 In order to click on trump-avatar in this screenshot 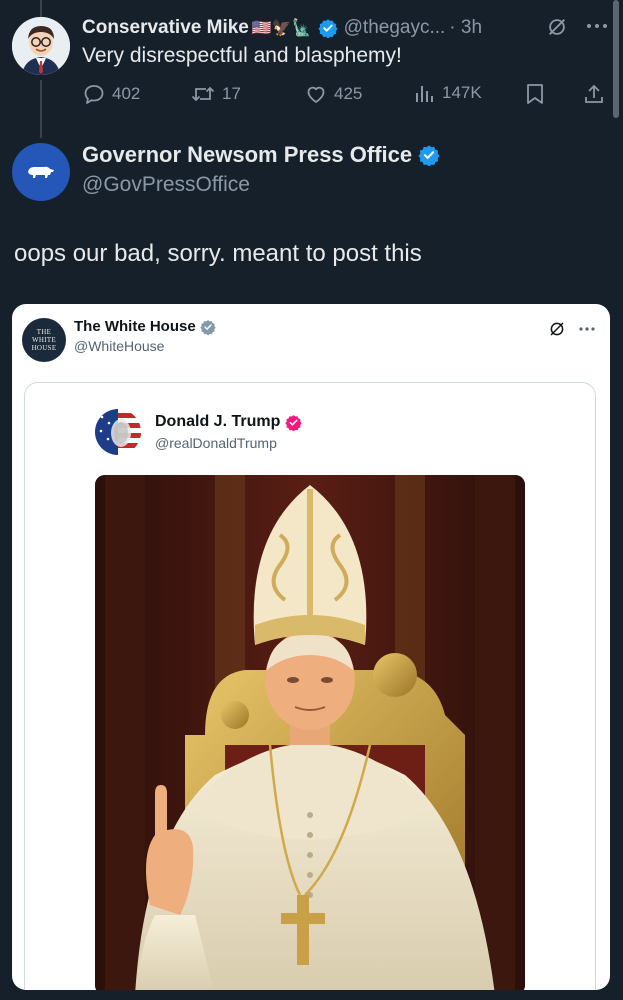, I will do `click(118, 432)`.